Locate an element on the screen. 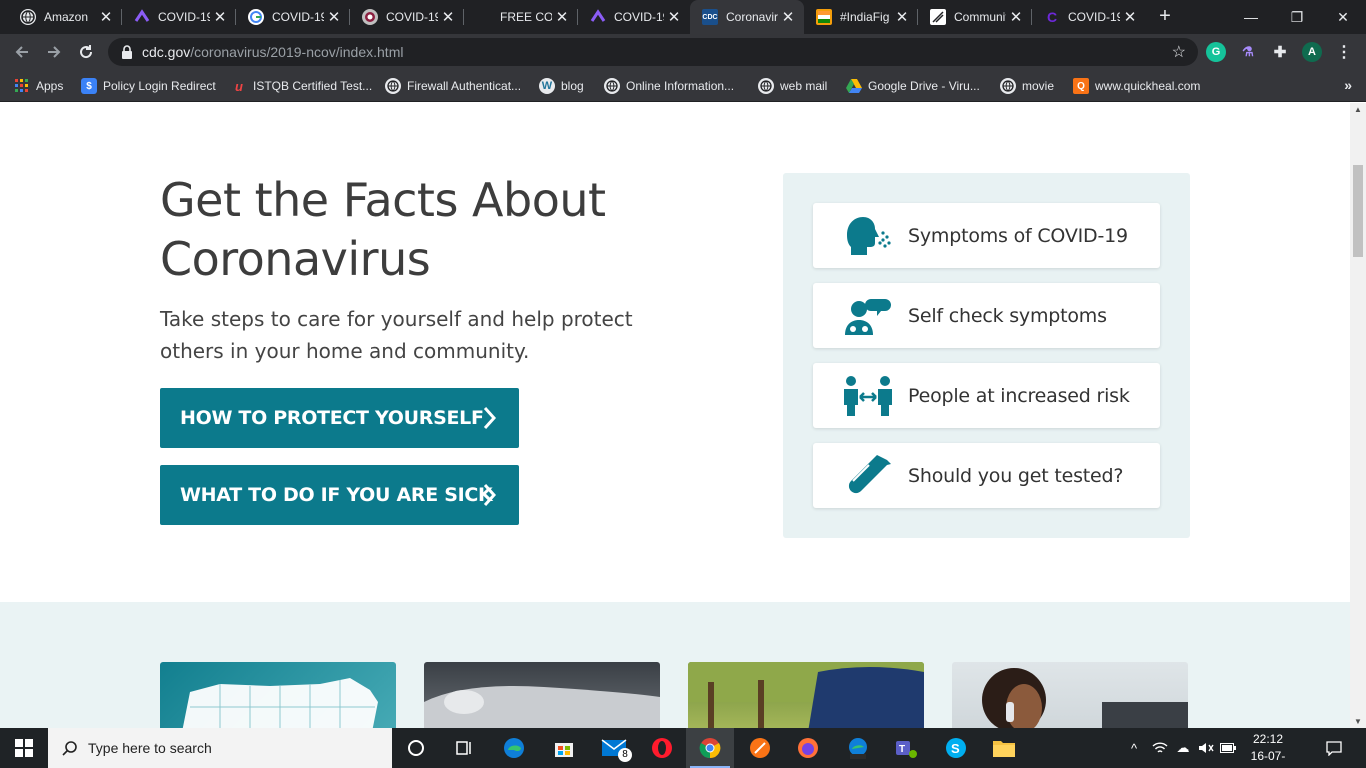 This screenshot has width=1366, height=768. arc-icon is located at coordinates (142, 17).